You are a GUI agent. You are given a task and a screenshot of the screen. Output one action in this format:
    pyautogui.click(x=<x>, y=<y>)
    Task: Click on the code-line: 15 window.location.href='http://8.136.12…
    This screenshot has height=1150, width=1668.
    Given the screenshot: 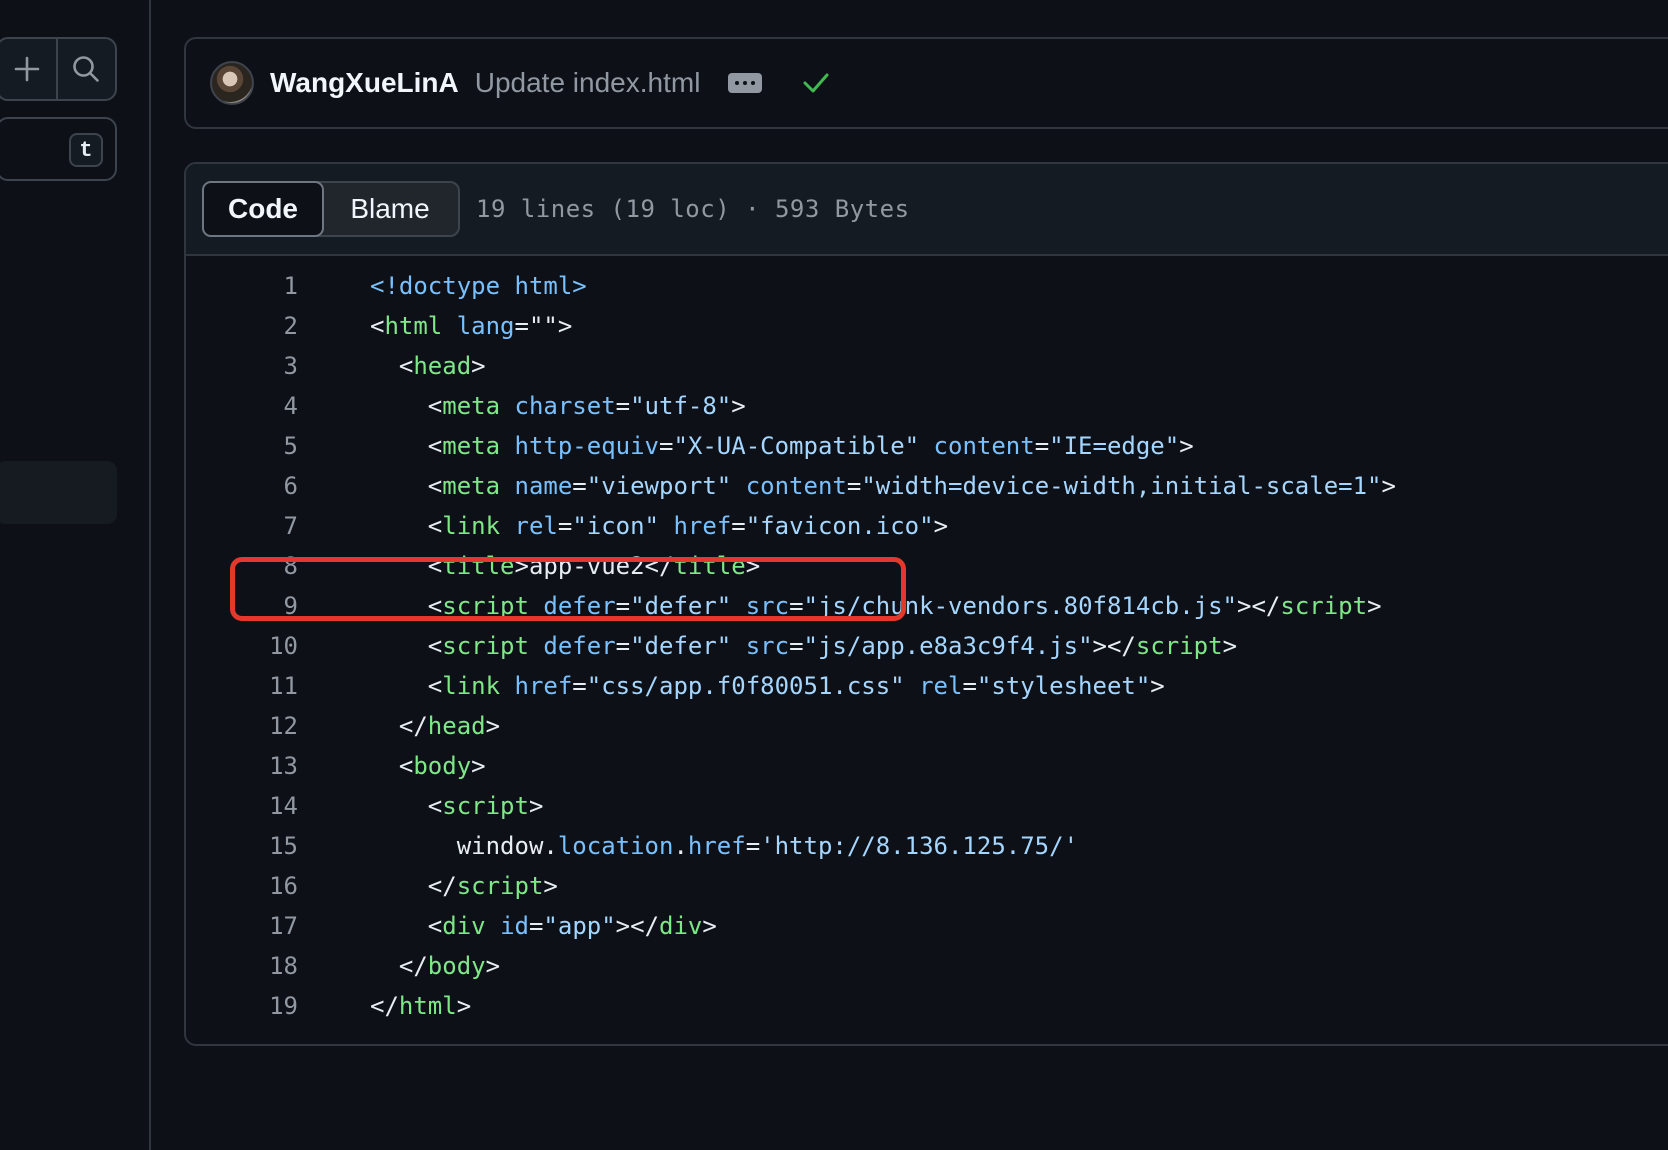 What is the action you would take?
    pyautogui.click(x=927, y=846)
    